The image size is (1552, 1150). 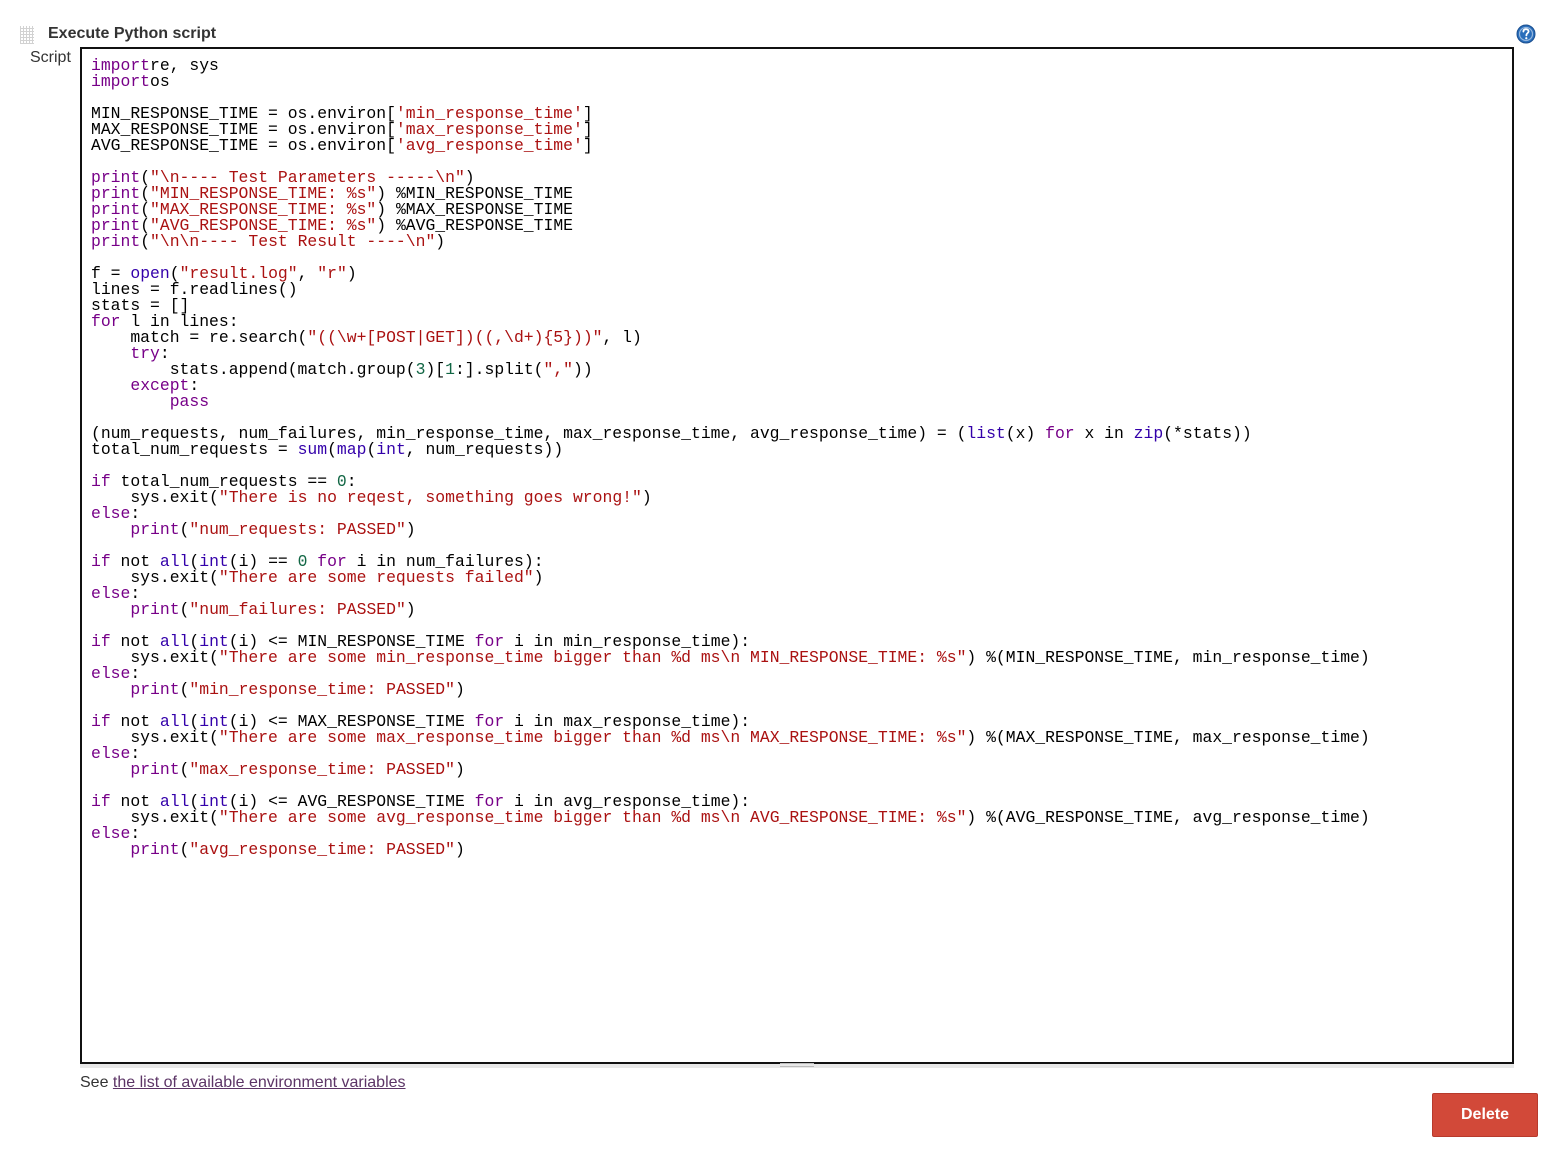 I want to click on code-line: importre, sys, so click(x=730, y=65).